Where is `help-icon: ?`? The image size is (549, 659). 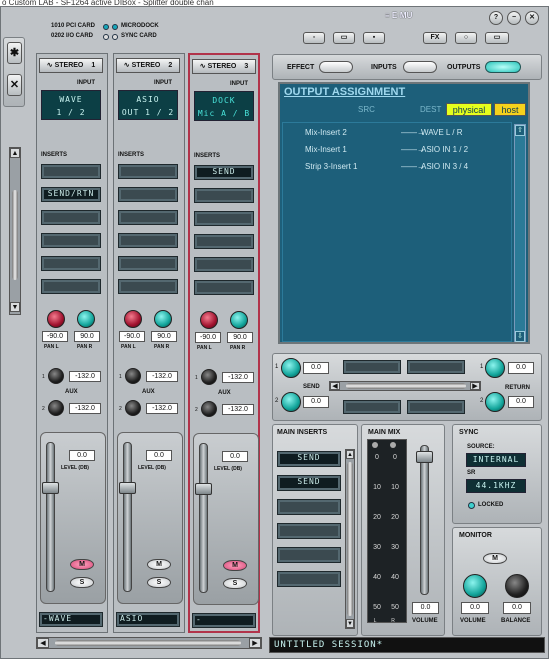 help-icon: ? is located at coordinates (496, 18).